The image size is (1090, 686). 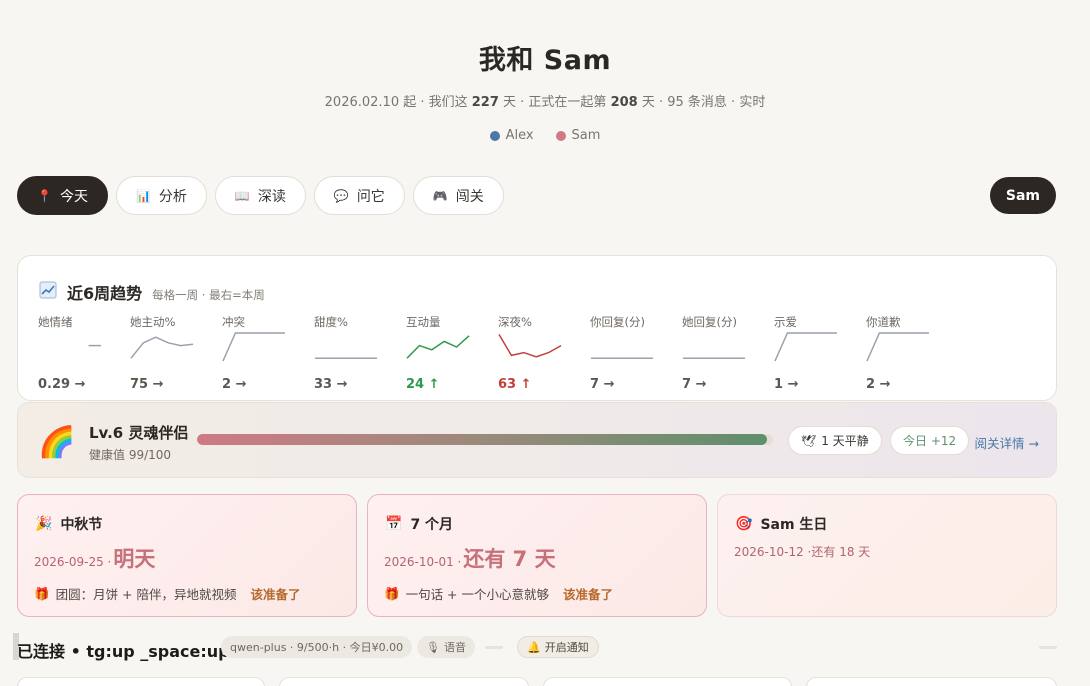 I want to click on summary-text-1: 起 · 我们这, so click(x=435, y=102).